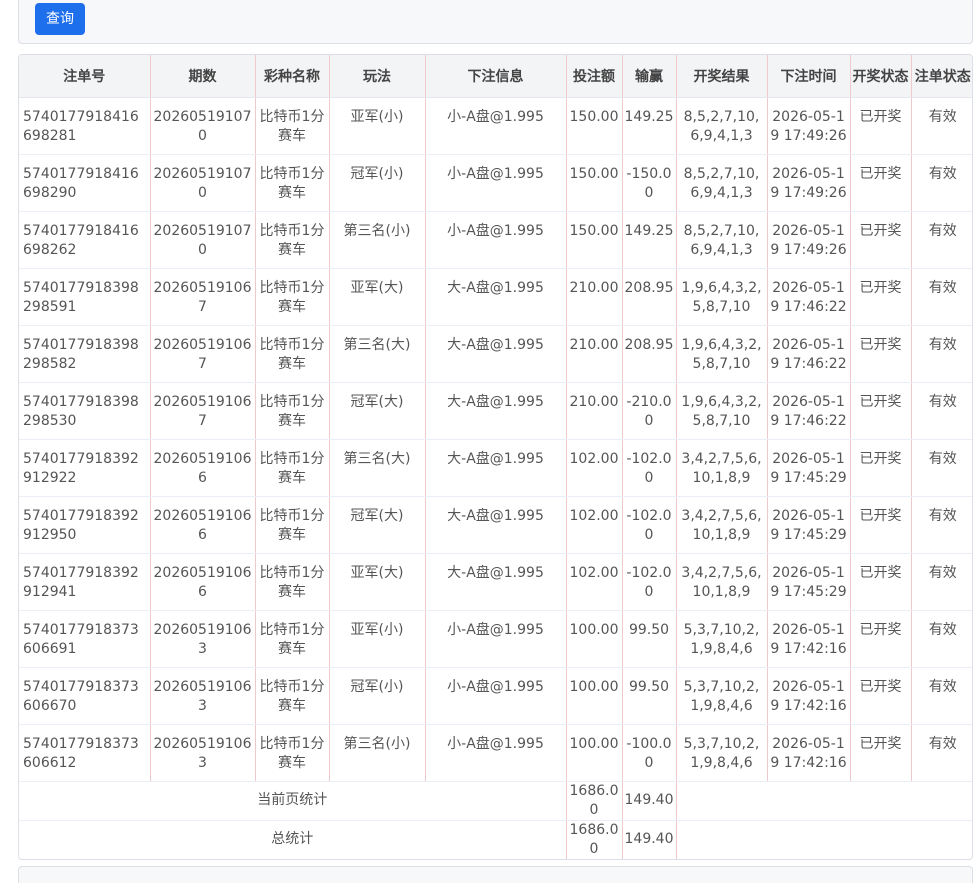  Describe the element at coordinates (649, 76) in the screenshot. I see `header-win-loss: 输赢` at that location.